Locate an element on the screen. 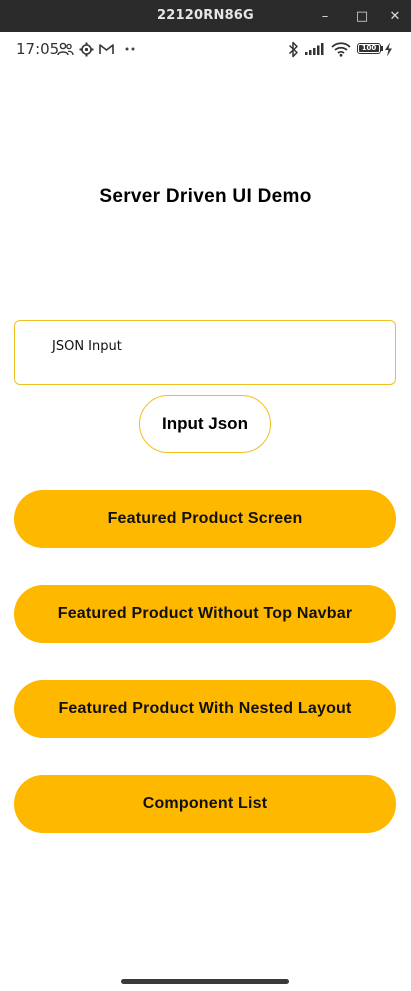 The height and width of the screenshot is (991, 411). battery-percent-label: 100 is located at coordinates (369, 48).